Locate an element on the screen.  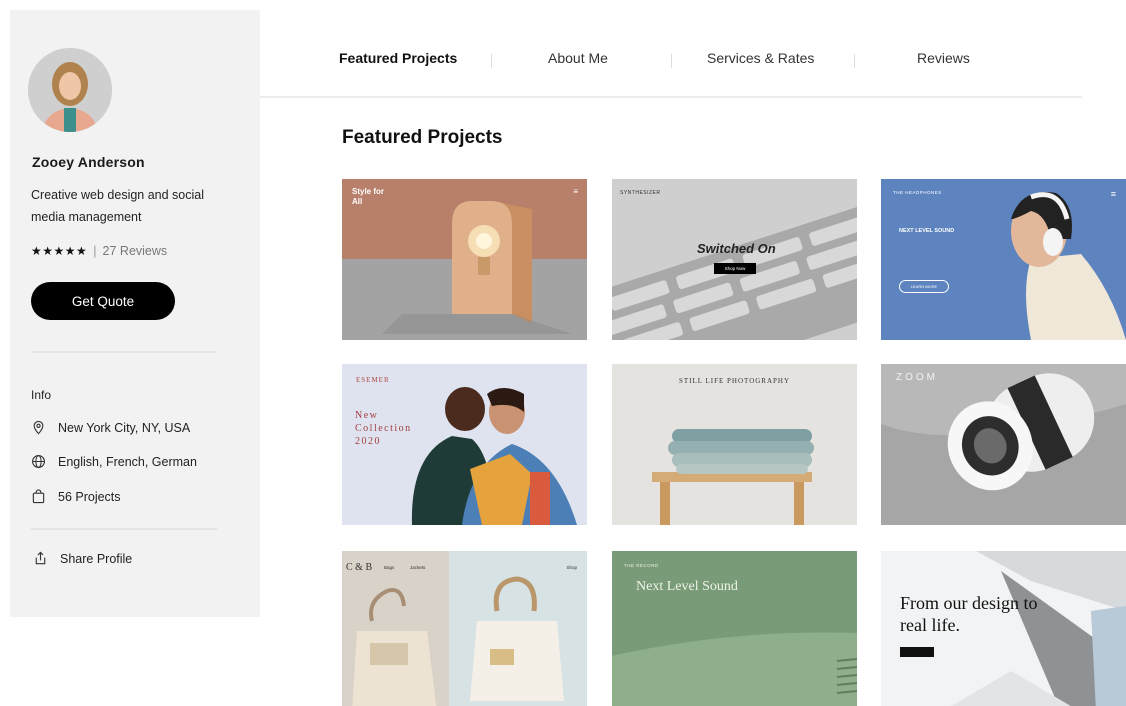
tile-title: NEXT LEVEL SOUND is located at coordinates (927, 231).